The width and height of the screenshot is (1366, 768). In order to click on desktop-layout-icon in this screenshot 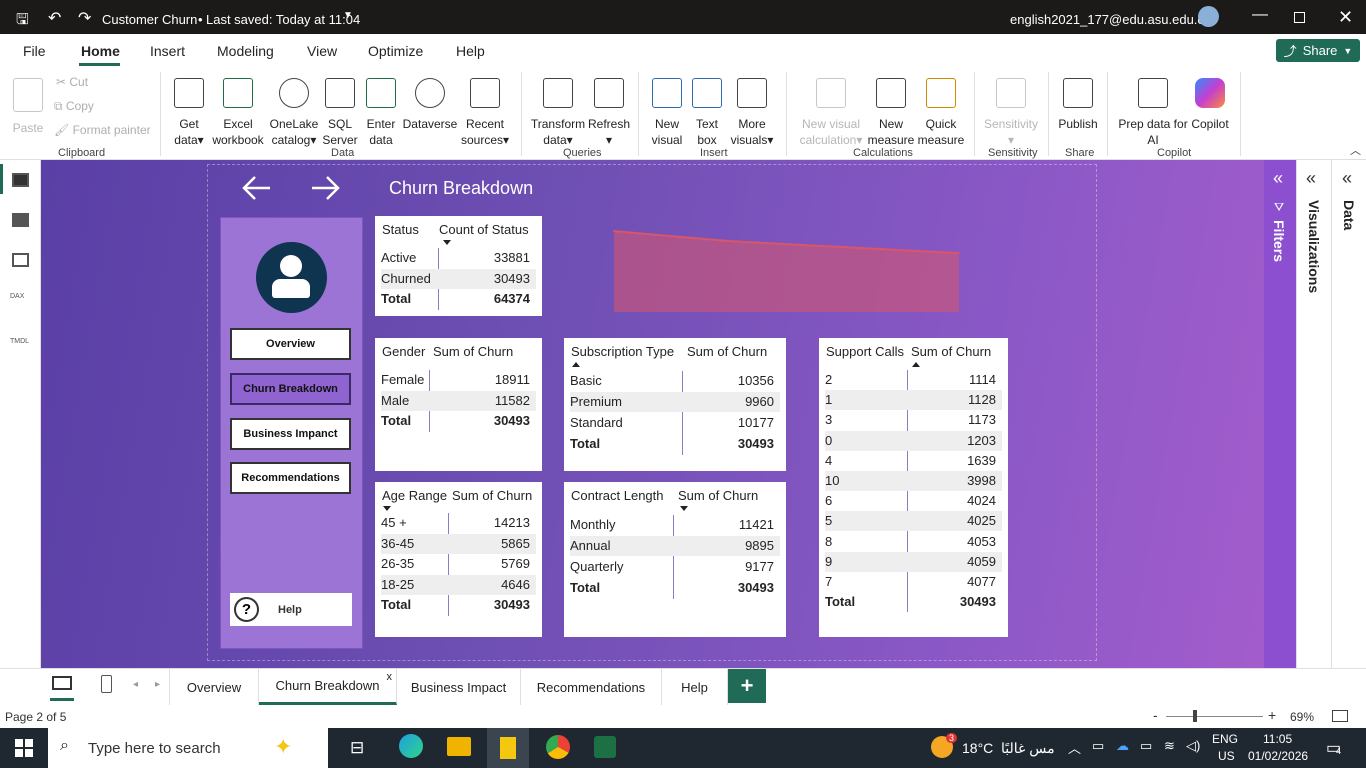, I will do `click(62, 683)`.